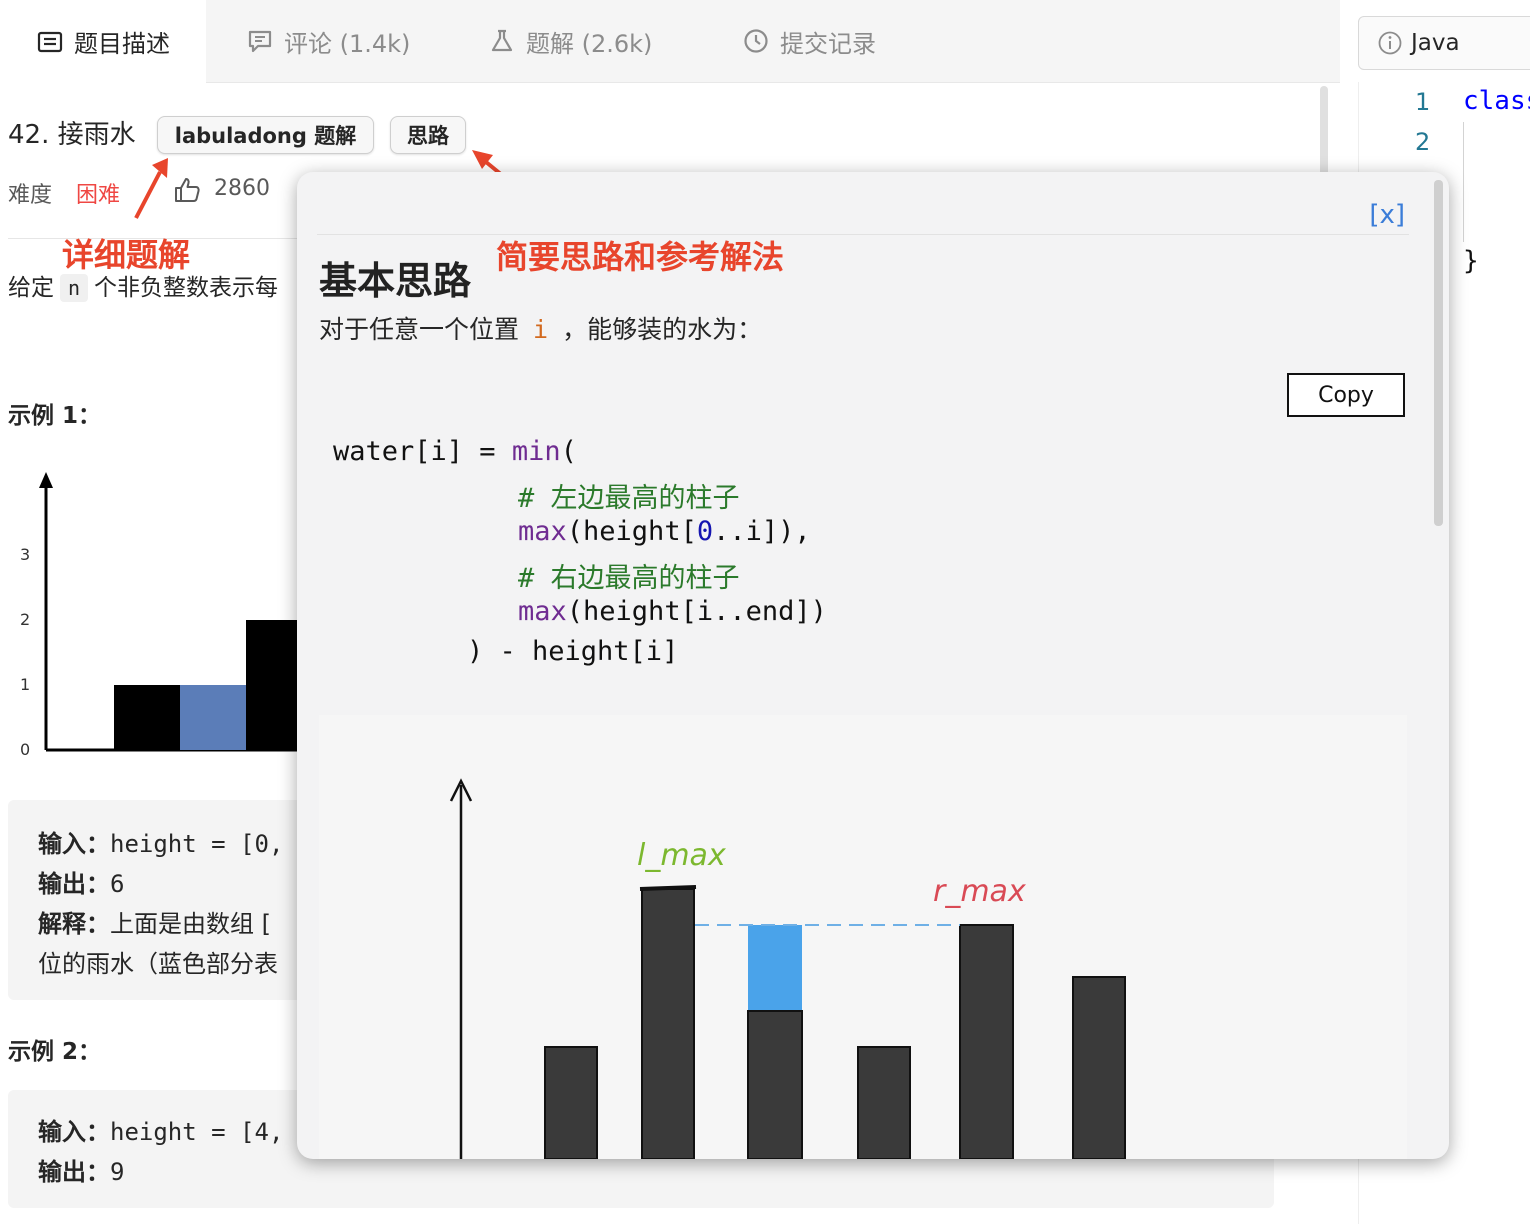 The width and height of the screenshot is (1530, 1224). Describe the element at coordinates (347, 43) in the screenshot. I see `tab-comments-label: 评论 (1.4k)` at that location.